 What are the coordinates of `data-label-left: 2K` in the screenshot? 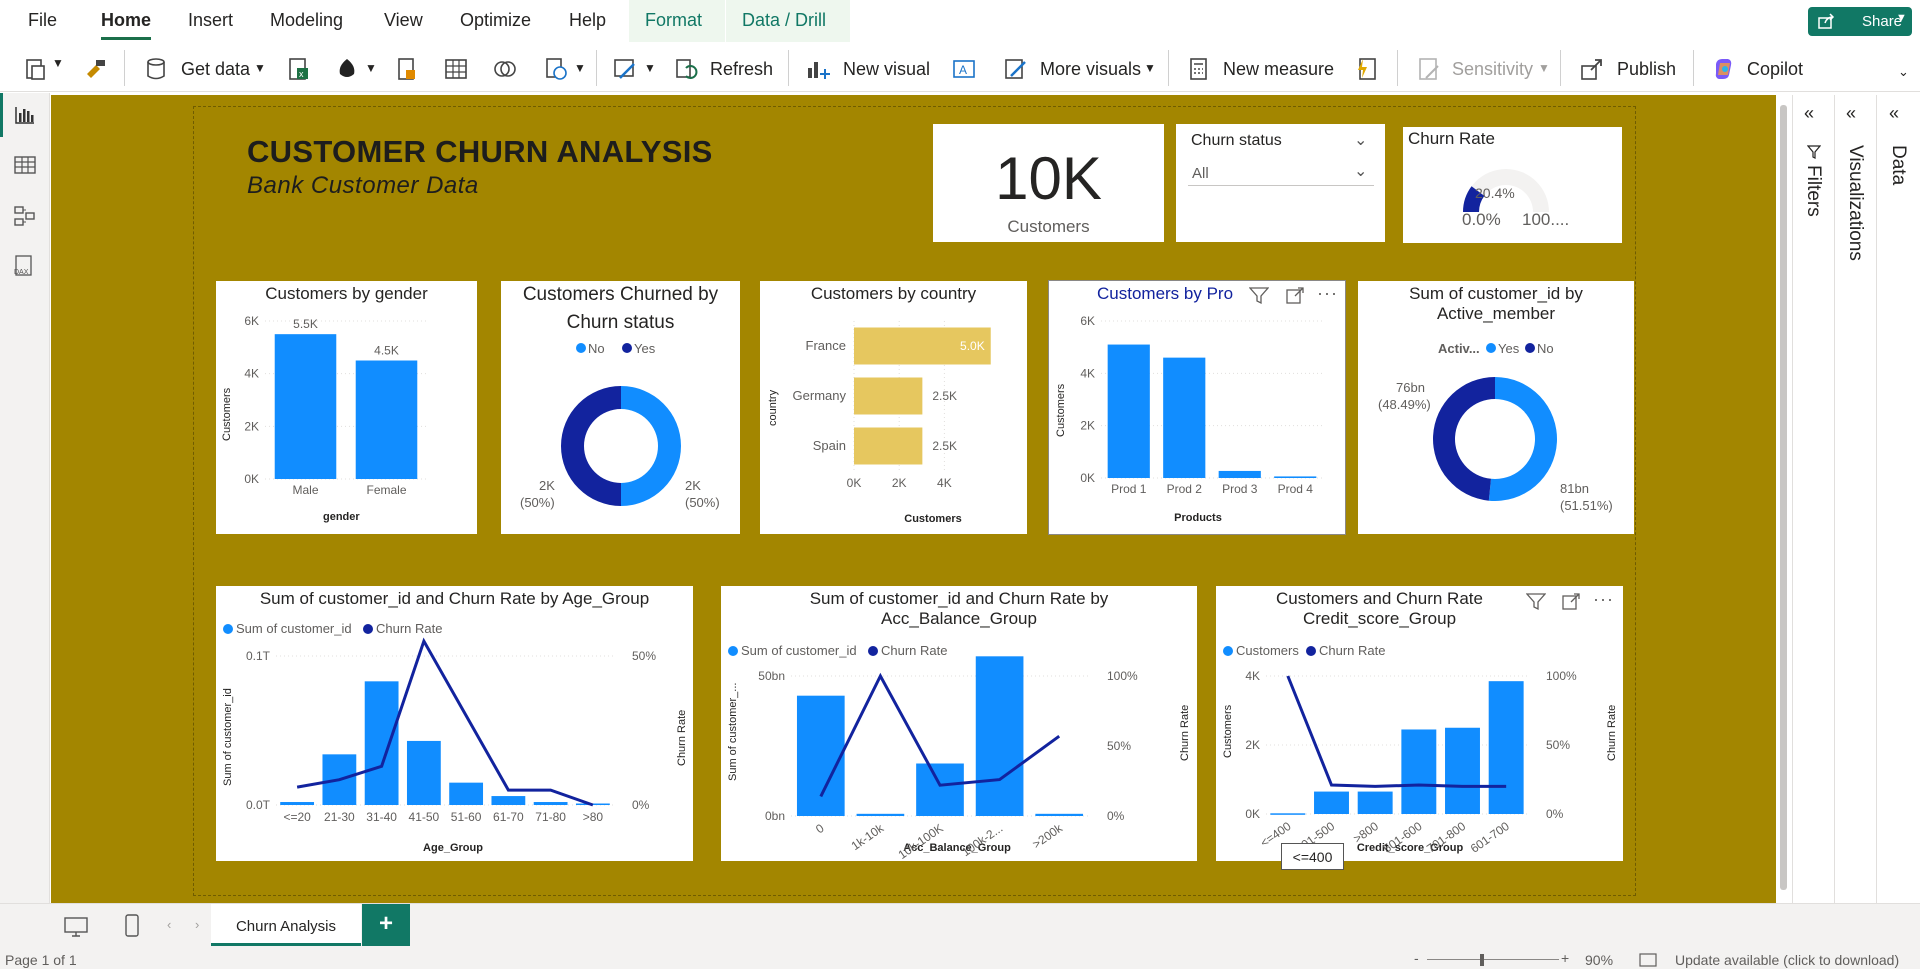 It's located at (547, 485).